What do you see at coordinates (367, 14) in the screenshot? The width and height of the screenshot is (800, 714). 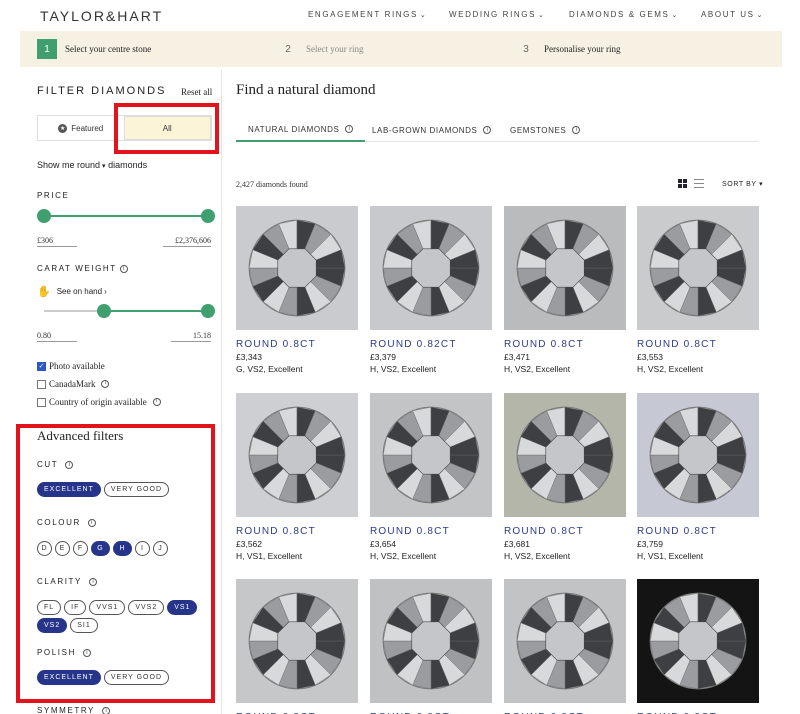 I see `nav-engagement-rings: ENGAGEMENT RINGS ⌄` at bounding box center [367, 14].